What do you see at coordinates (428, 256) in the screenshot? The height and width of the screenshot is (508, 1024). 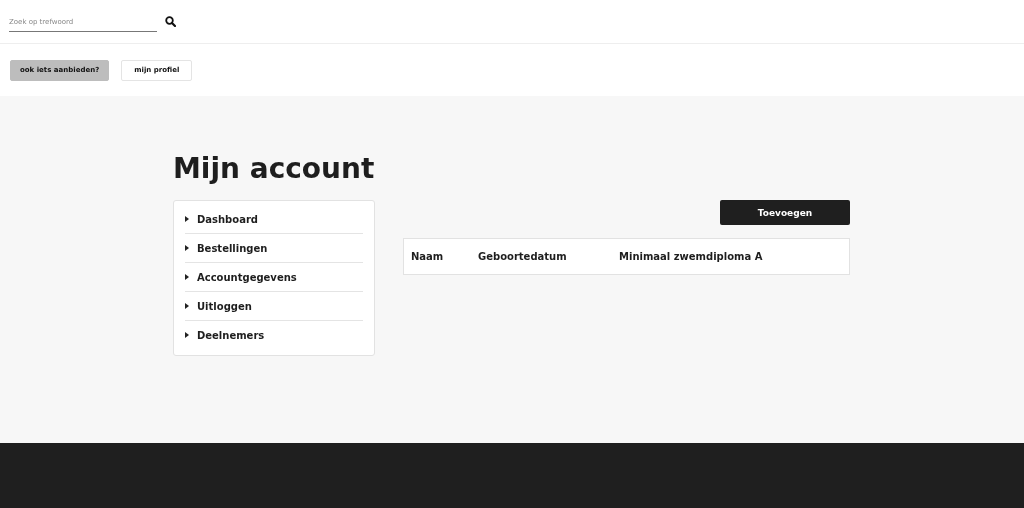 I see `column-header: Naam` at bounding box center [428, 256].